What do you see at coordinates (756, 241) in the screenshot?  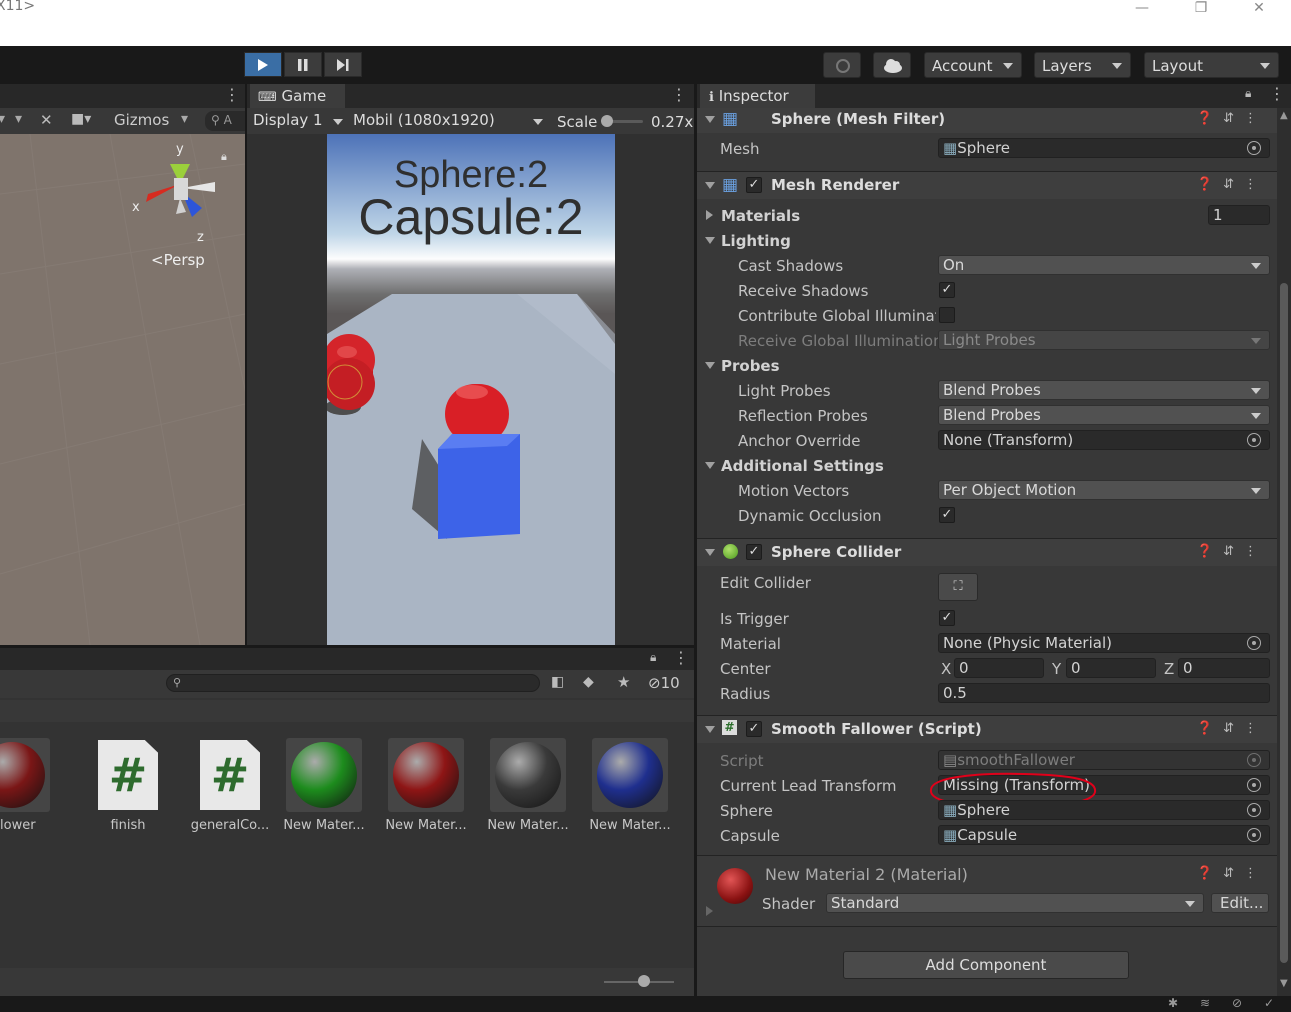 I see `lighting-foldout: Lighting` at bounding box center [756, 241].